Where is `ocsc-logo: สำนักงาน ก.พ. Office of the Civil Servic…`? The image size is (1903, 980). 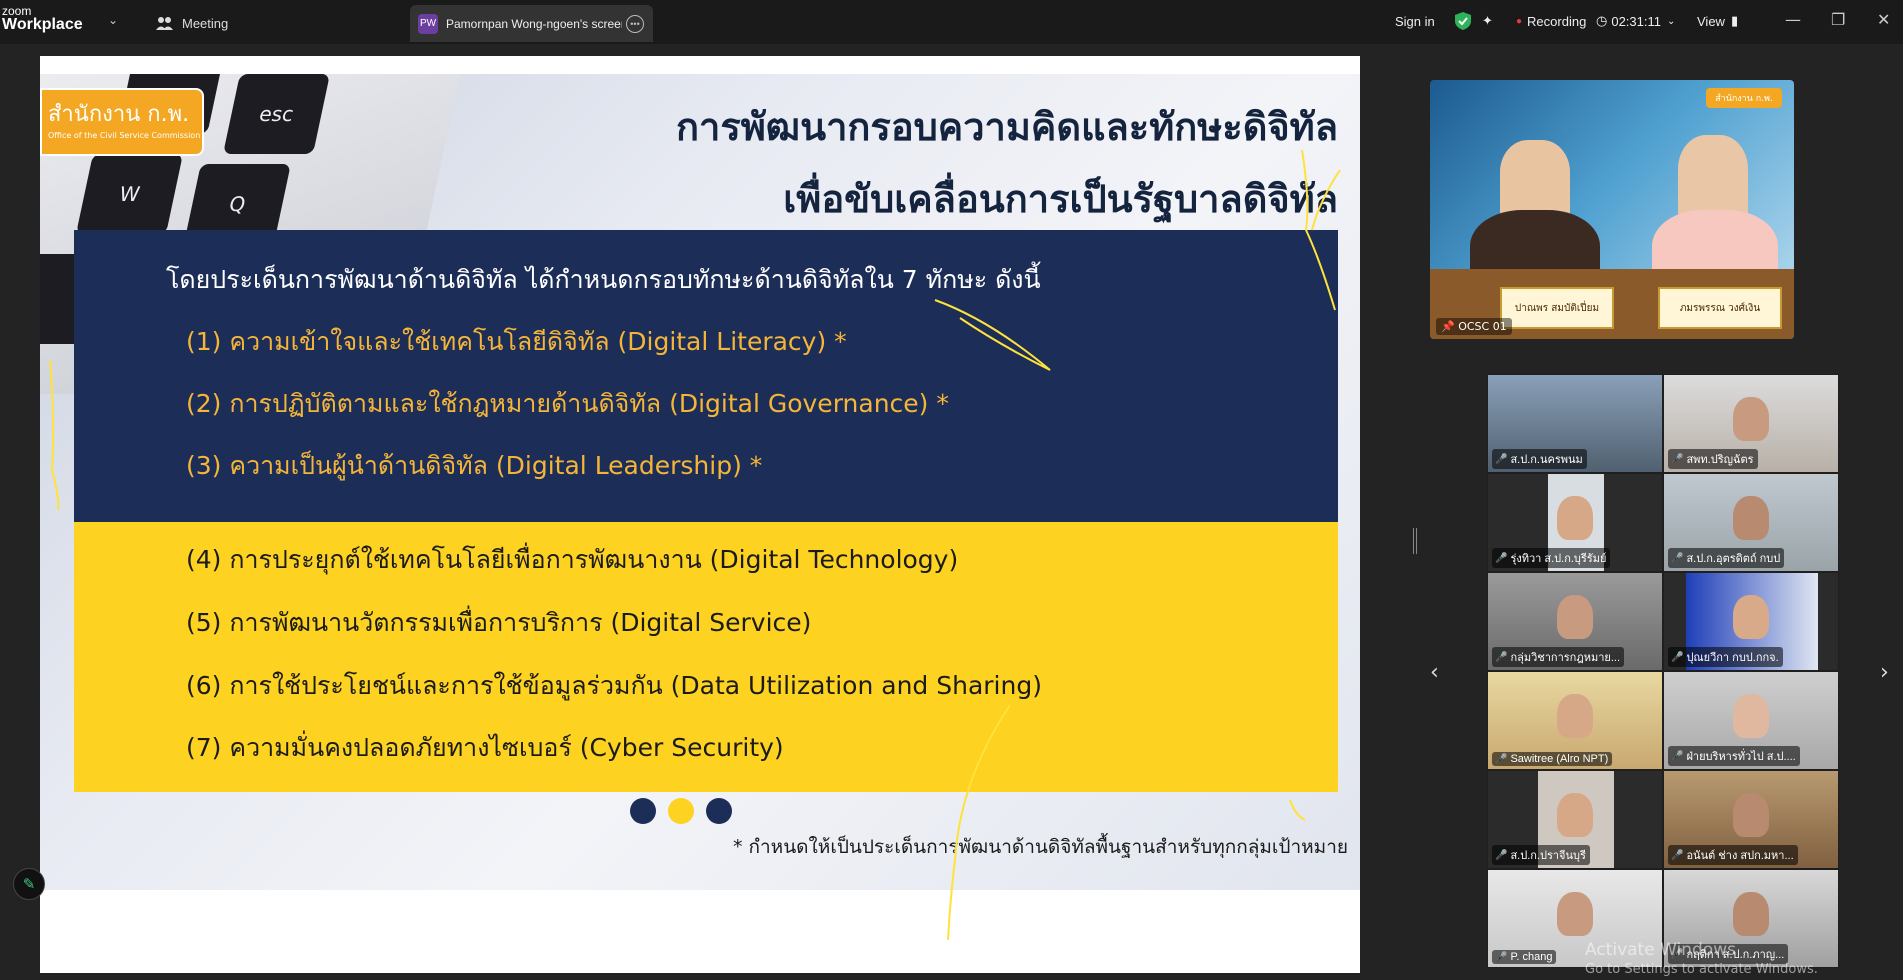 ocsc-logo: สำนักงาน ก.พ. Office of the Civil Servic… is located at coordinates (122, 122).